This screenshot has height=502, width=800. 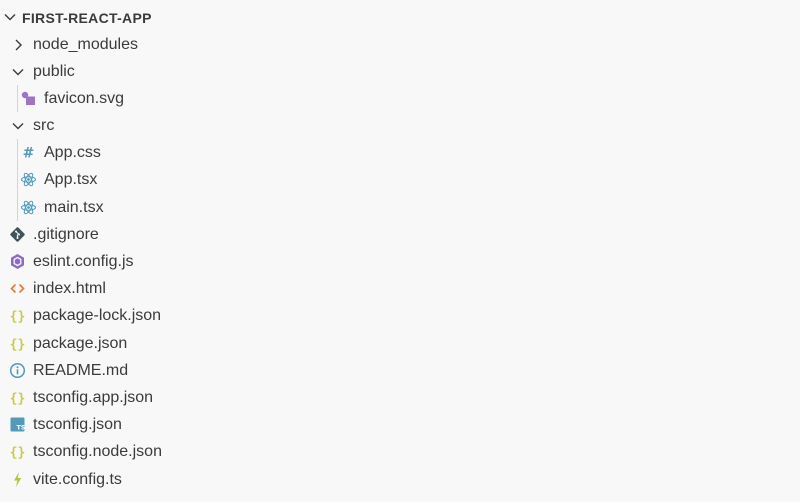 What do you see at coordinates (400, 315) in the screenshot?
I see `file-package-lock-json: {} package-lock.json` at bounding box center [400, 315].